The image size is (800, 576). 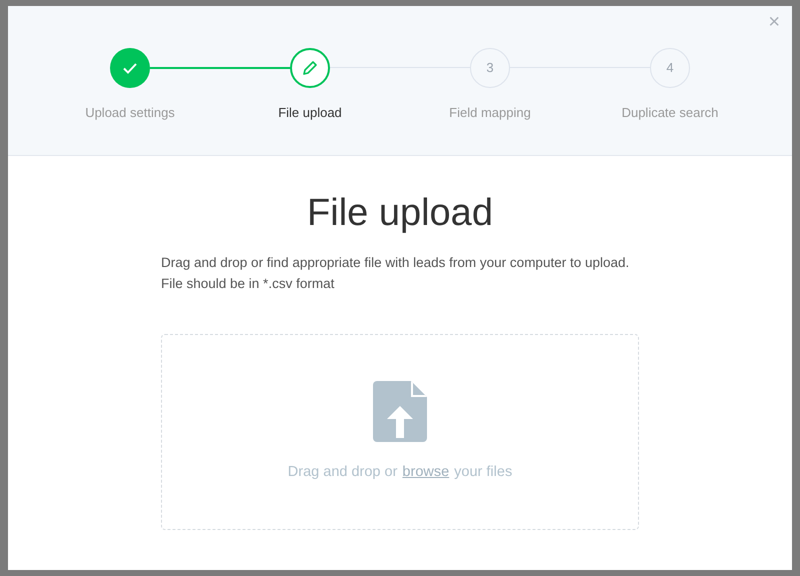 What do you see at coordinates (490, 68) in the screenshot?
I see `step-number: 3` at bounding box center [490, 68].